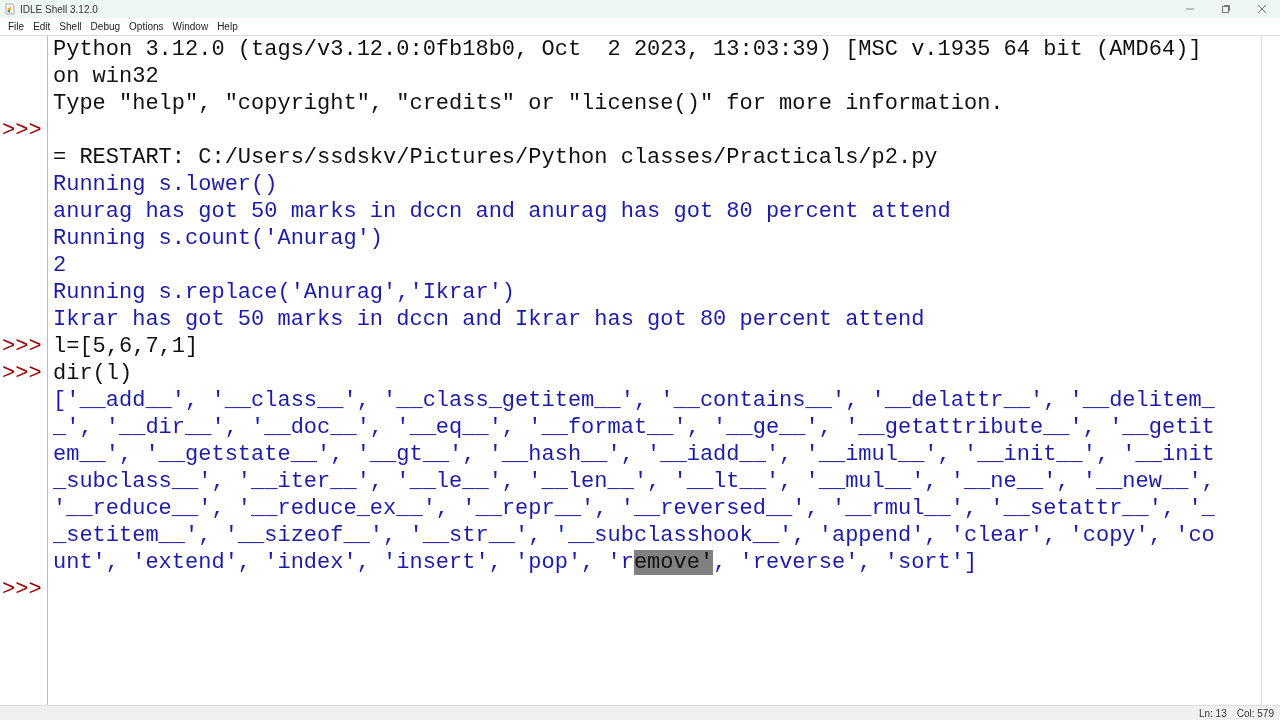 The image size is (1280, 720). I want to click on menu-item: Help, so click(227, 26).